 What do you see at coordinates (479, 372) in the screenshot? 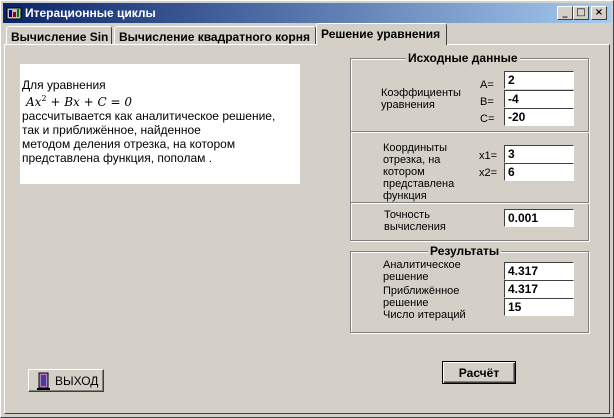
I see `calculate-button: Расчёт` at bounding box center [479, 372].